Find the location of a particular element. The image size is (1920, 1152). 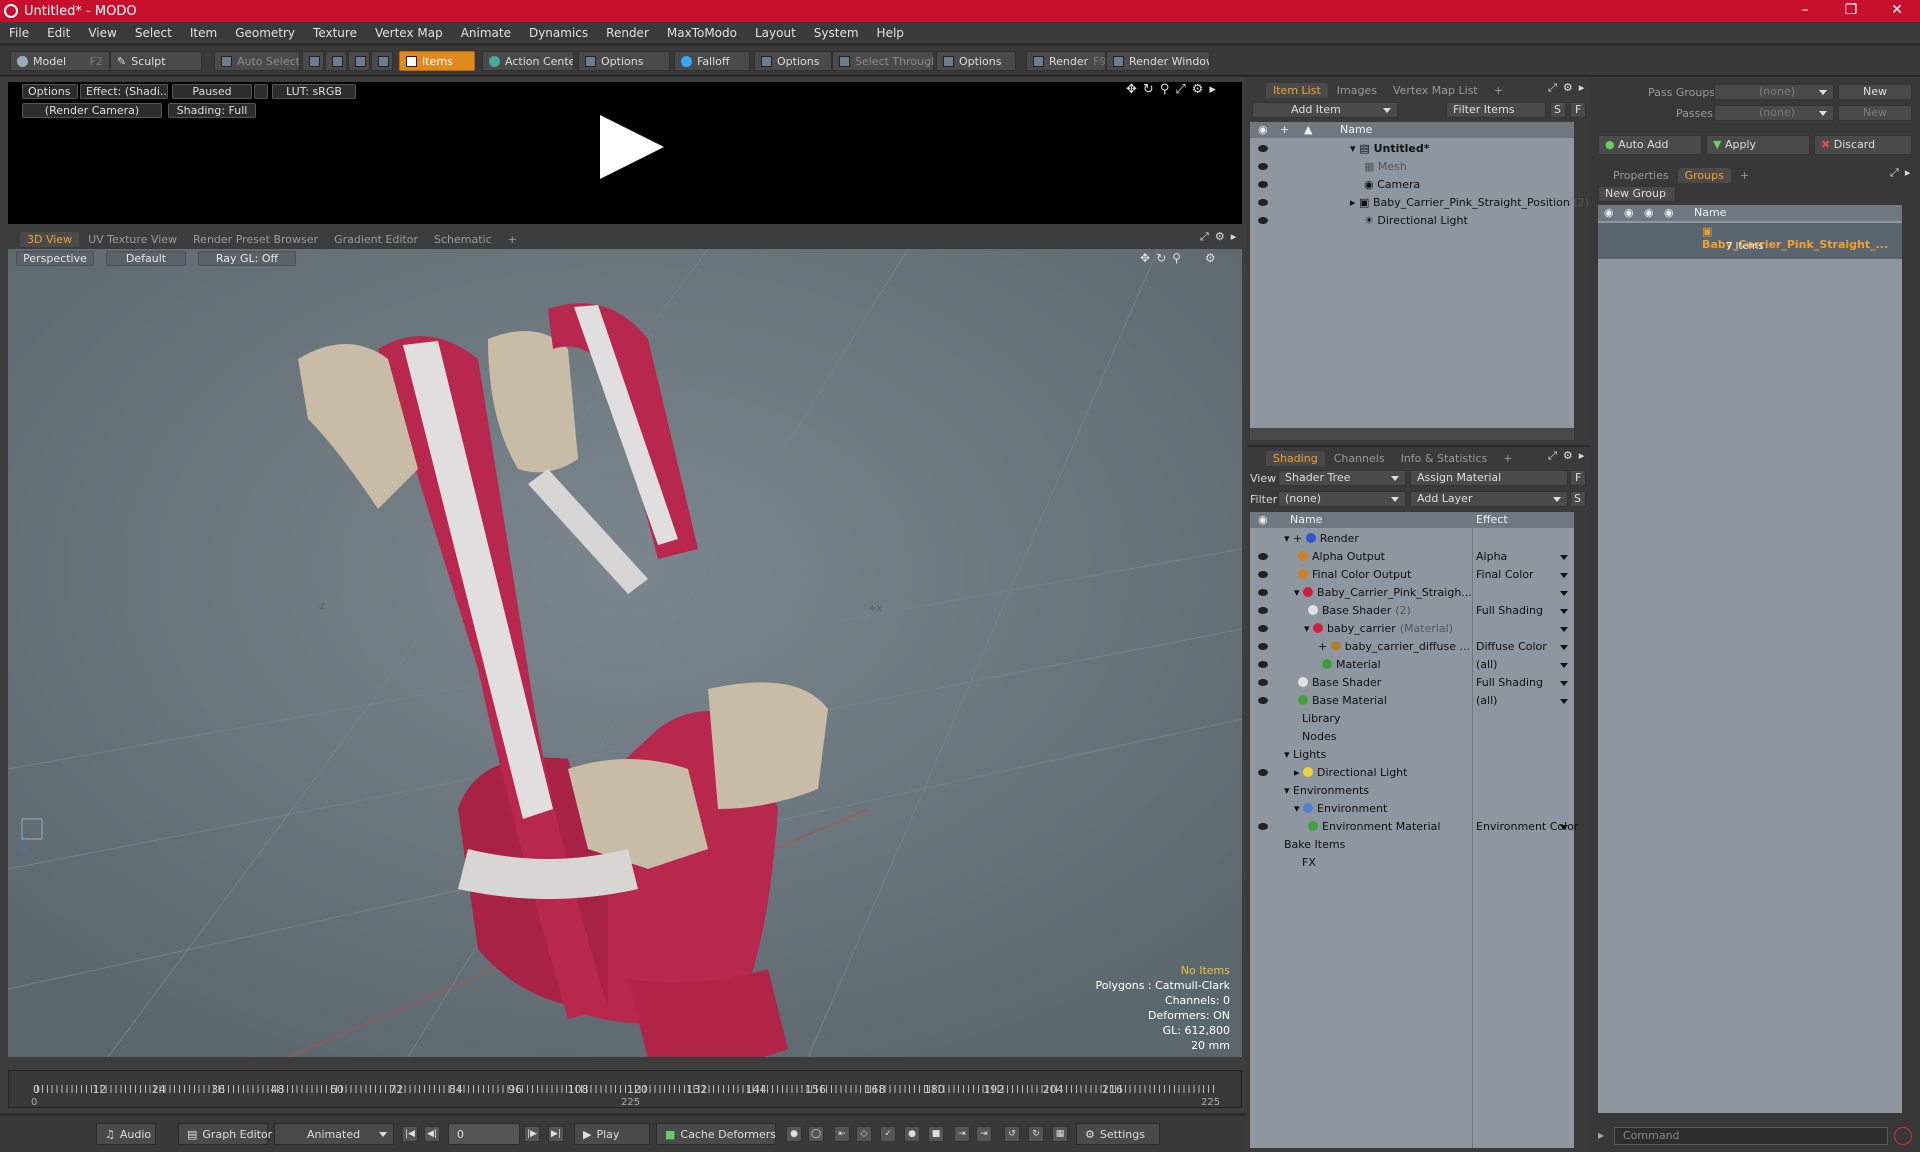

next-key-frame-icon: ⇥ is located at coordinates (962, 1134).